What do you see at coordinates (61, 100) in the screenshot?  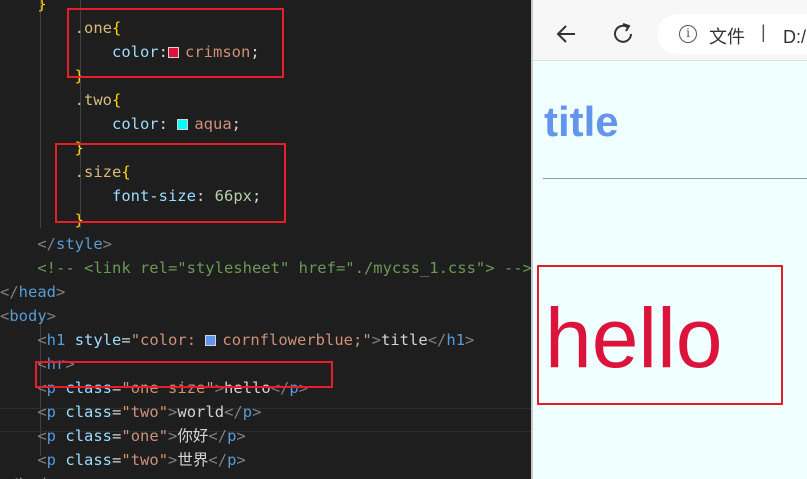 I see `code-line: .two{` at bounding box center [61, 100].